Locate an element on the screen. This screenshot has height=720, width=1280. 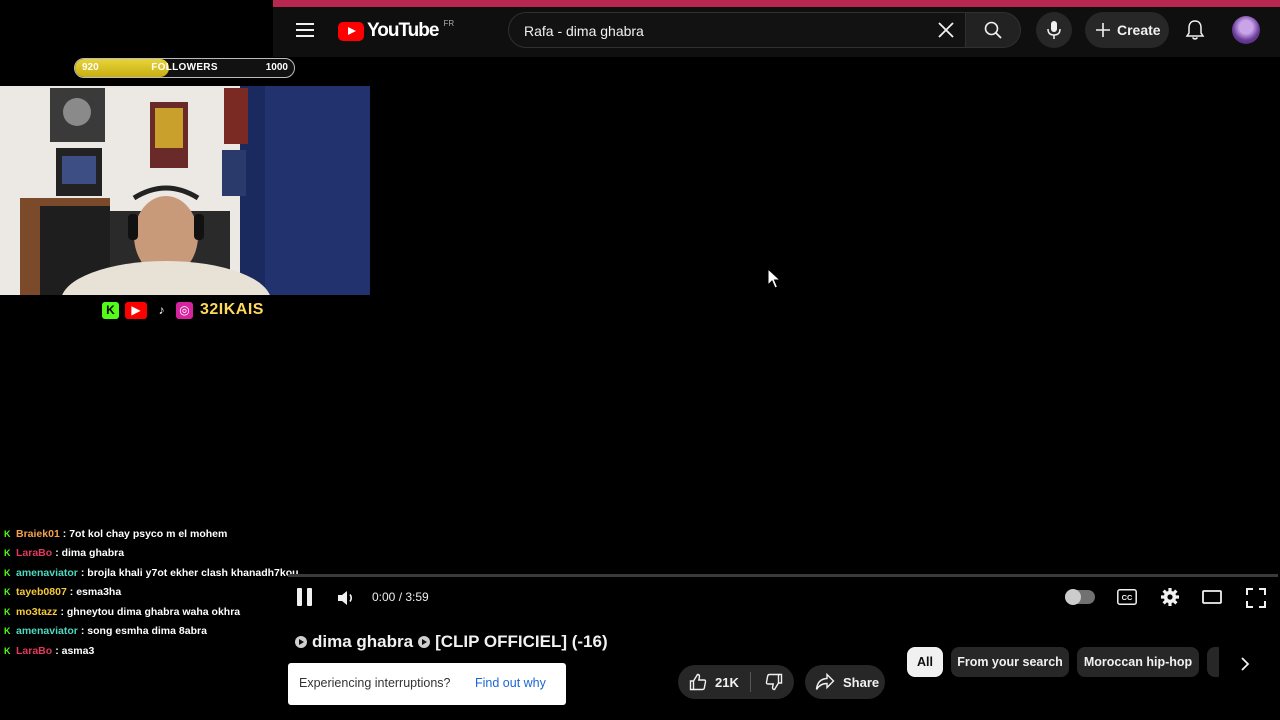
chip-partial is located at coordinates (1213, 662).